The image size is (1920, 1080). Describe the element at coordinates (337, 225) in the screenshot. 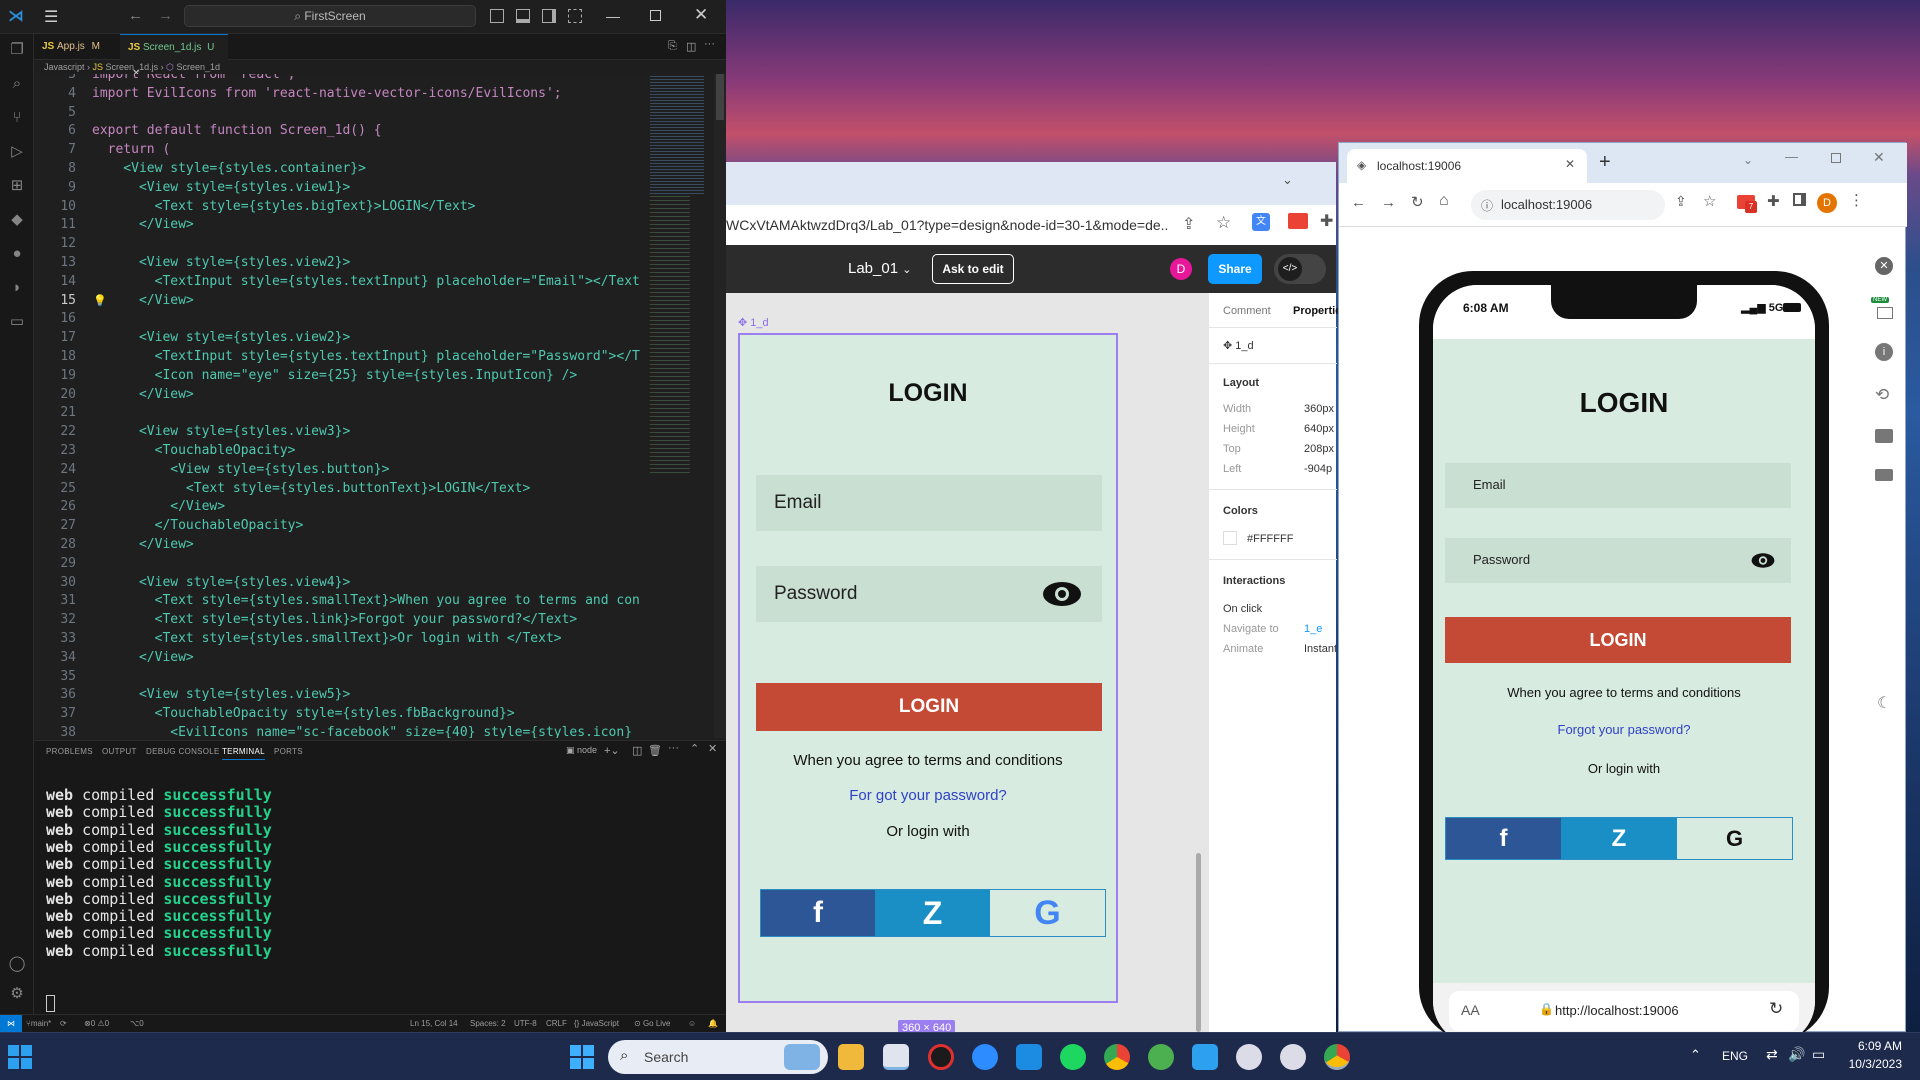

I see `code-line: 11 </View>` at that location.